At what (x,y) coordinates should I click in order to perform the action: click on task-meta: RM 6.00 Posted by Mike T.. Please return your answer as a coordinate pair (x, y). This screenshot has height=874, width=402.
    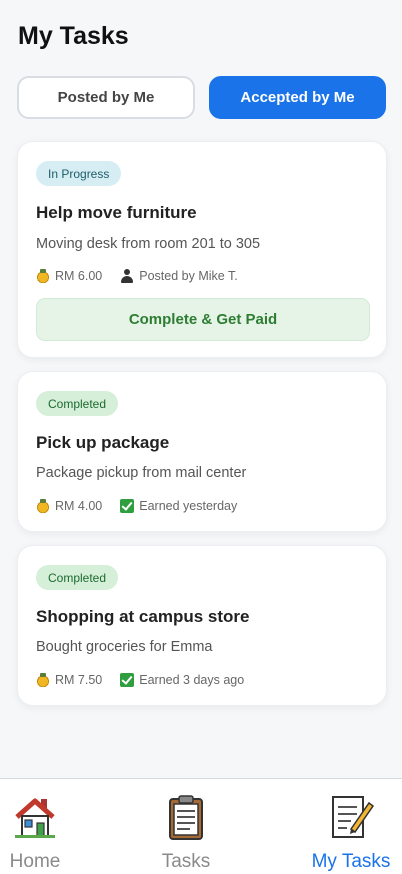
    Looking at the image, I should click on (137, 276).